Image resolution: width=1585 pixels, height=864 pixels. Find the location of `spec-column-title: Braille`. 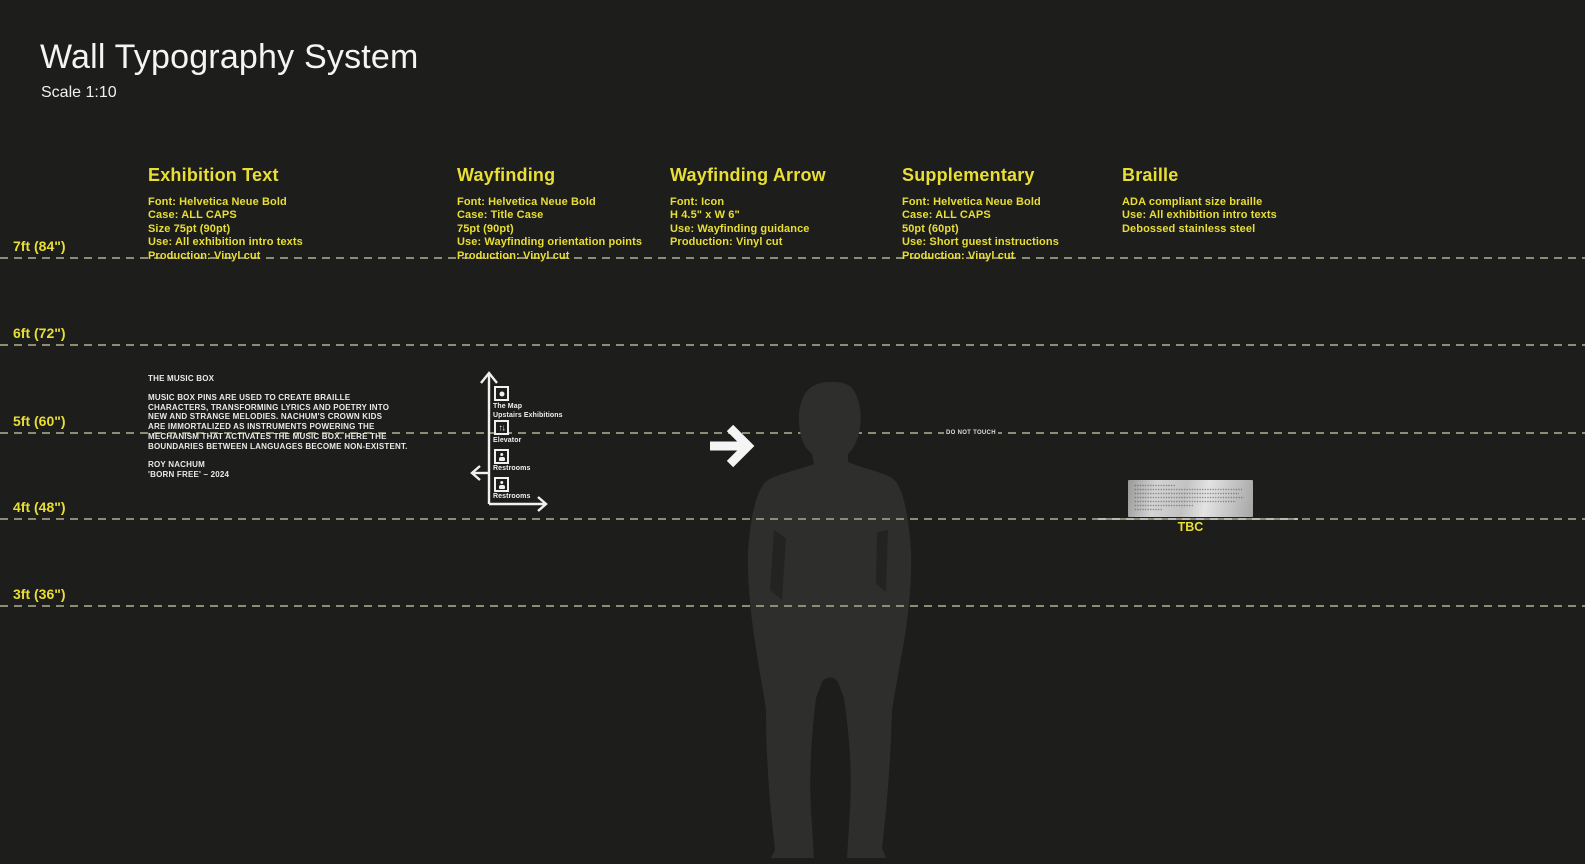

spec-column-title: Braille is located at coordinates (1150, 175).